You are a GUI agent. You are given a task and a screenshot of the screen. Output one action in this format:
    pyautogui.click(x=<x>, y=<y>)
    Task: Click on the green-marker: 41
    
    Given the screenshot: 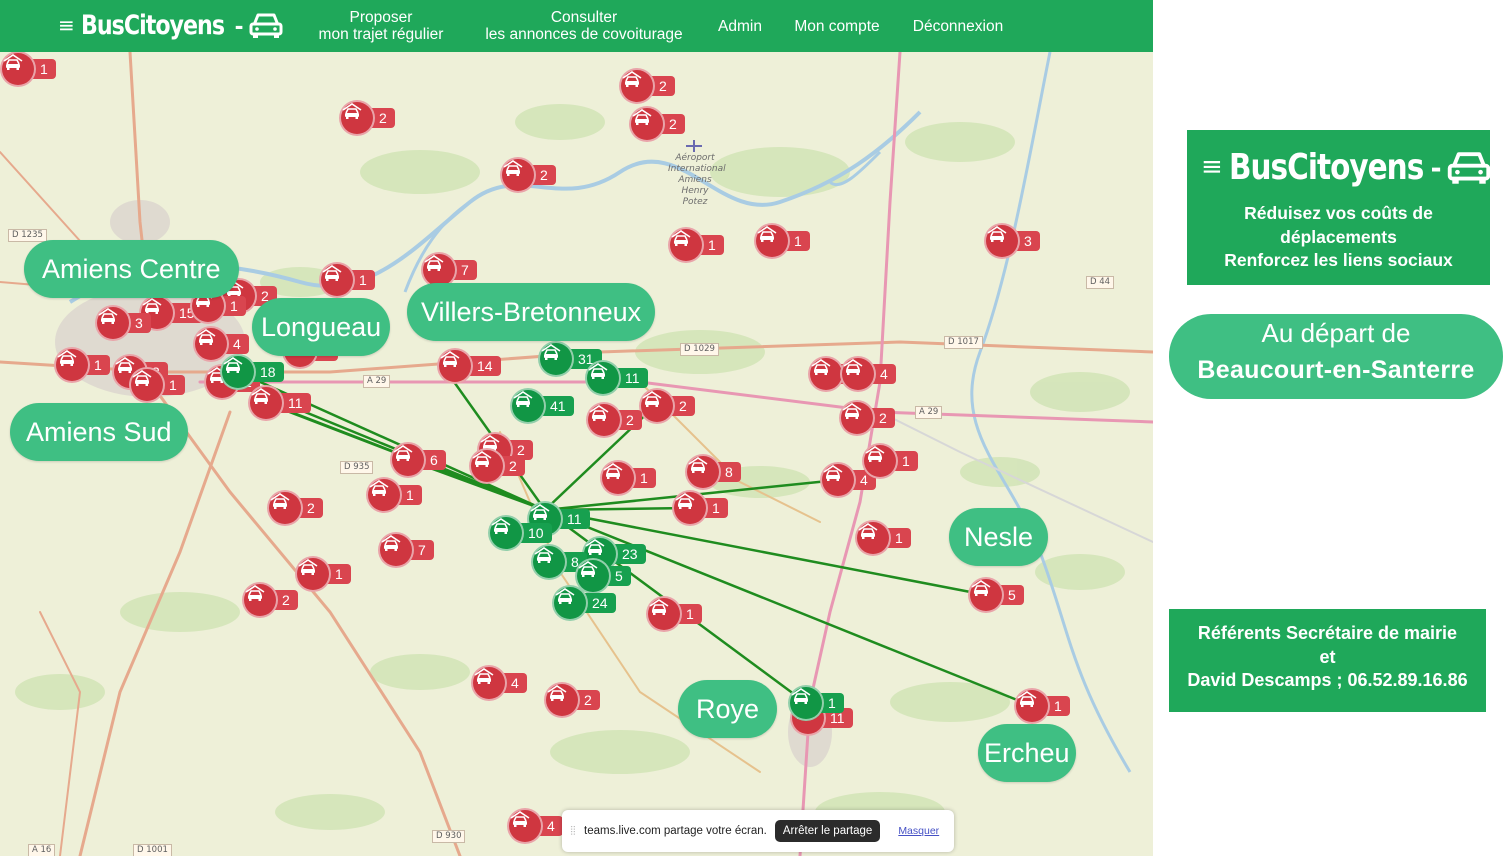 What is the action you would take?
    pyautogui.click(x=542, y=406)
    